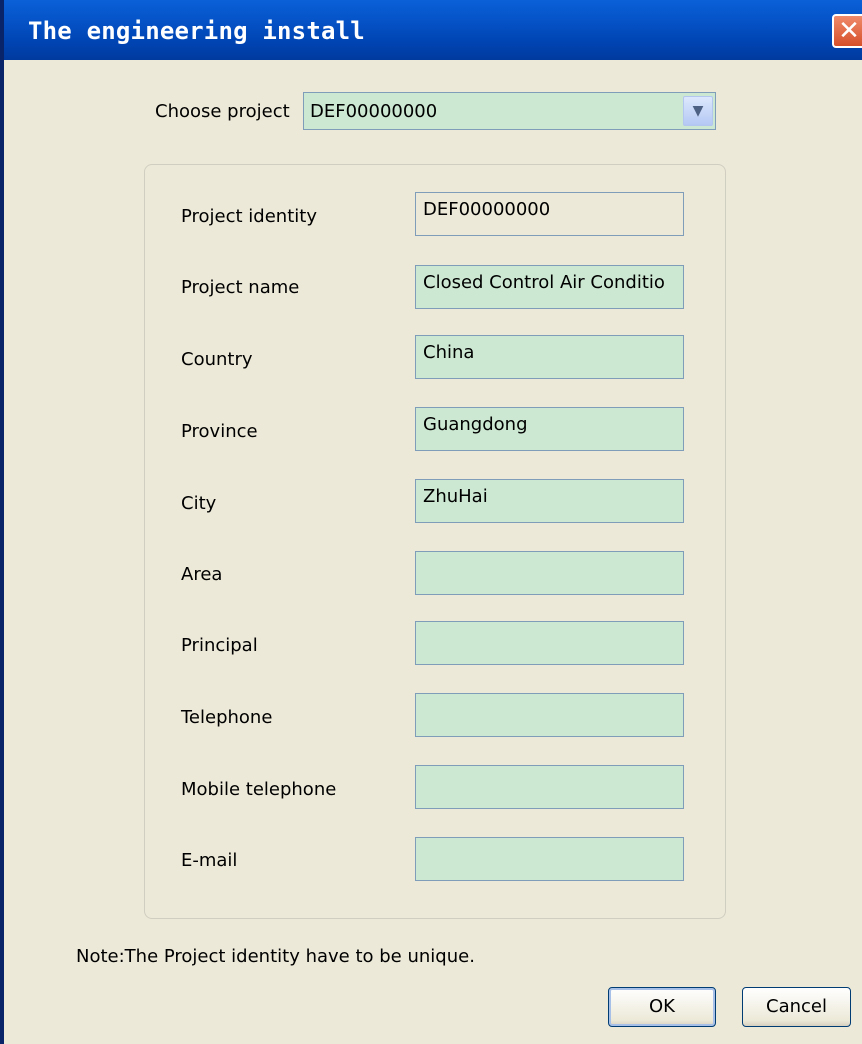  I want to click on dropdown-button: ▼, so click(698, 111).